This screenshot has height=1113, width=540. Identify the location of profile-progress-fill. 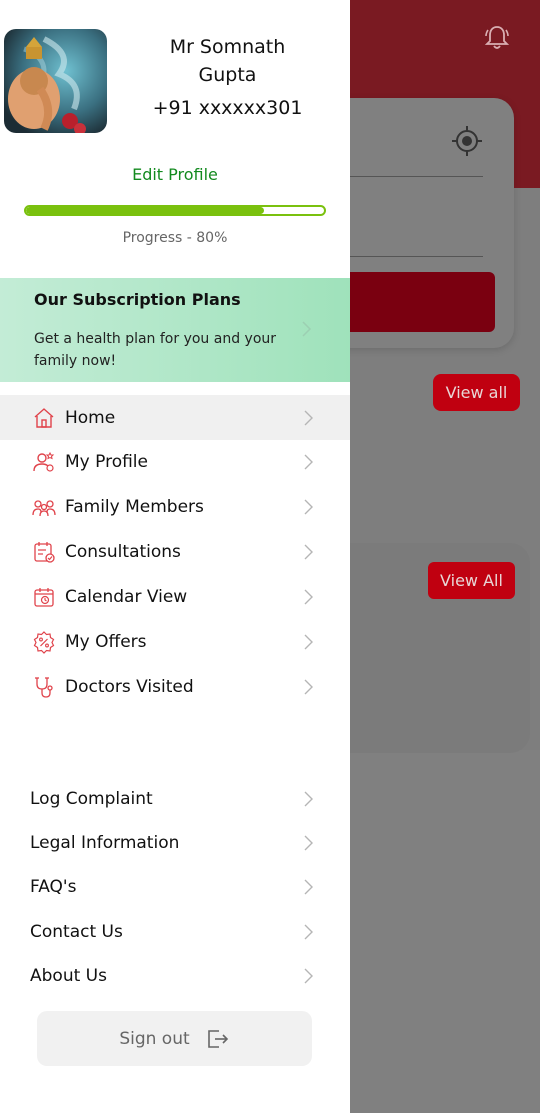
(145, 210).